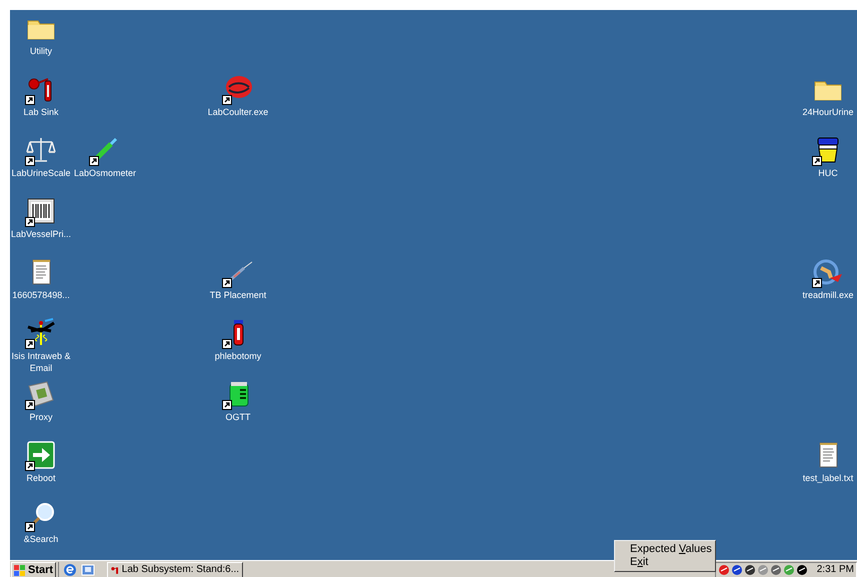 Image resolution: width=857 pixels, height=577 pixels. Describe the element at coordinates (665, 562) in the screenshot. I see `menu-item: Exit` at that location.